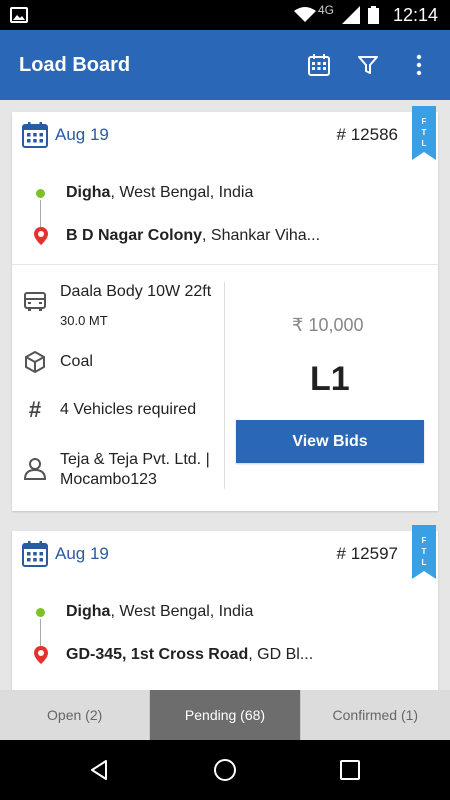 Image resolution: width=450 pixels, height=800 pixels. Describe the element at coordinates (35, 362) in the screenshot. I see `package-icon` at that location.